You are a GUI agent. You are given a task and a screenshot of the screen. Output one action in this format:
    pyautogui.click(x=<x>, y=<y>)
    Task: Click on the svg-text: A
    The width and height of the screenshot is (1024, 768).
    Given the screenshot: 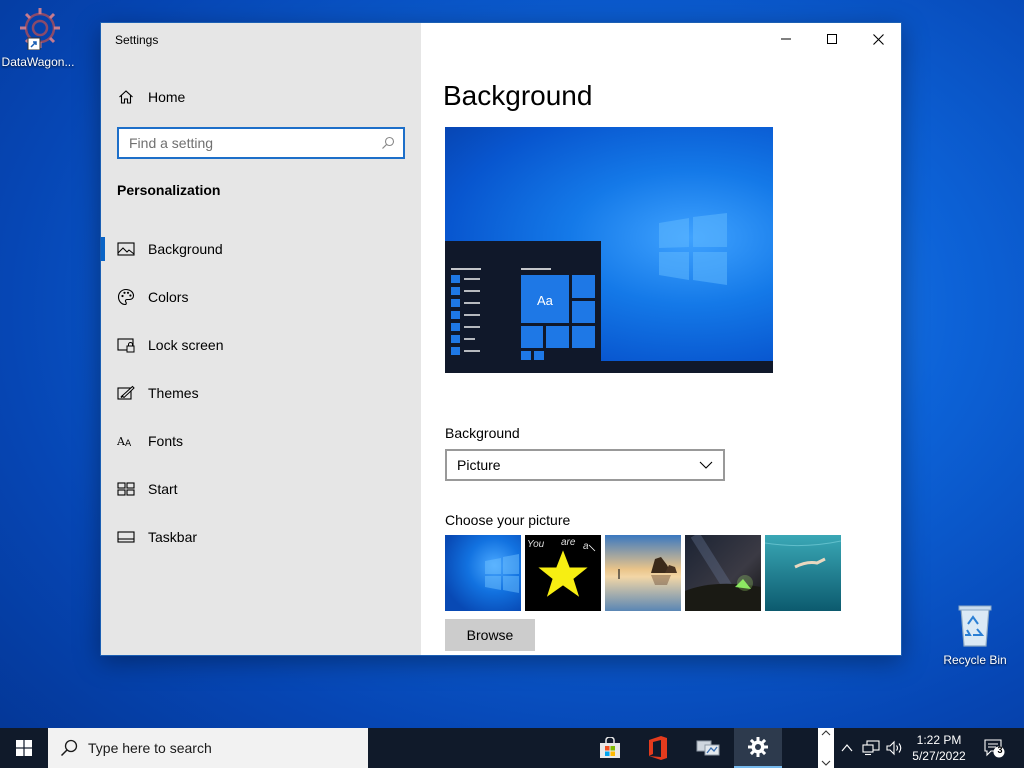 What is the action you would take?
    pyautogui.click(x=128, y=444)
    